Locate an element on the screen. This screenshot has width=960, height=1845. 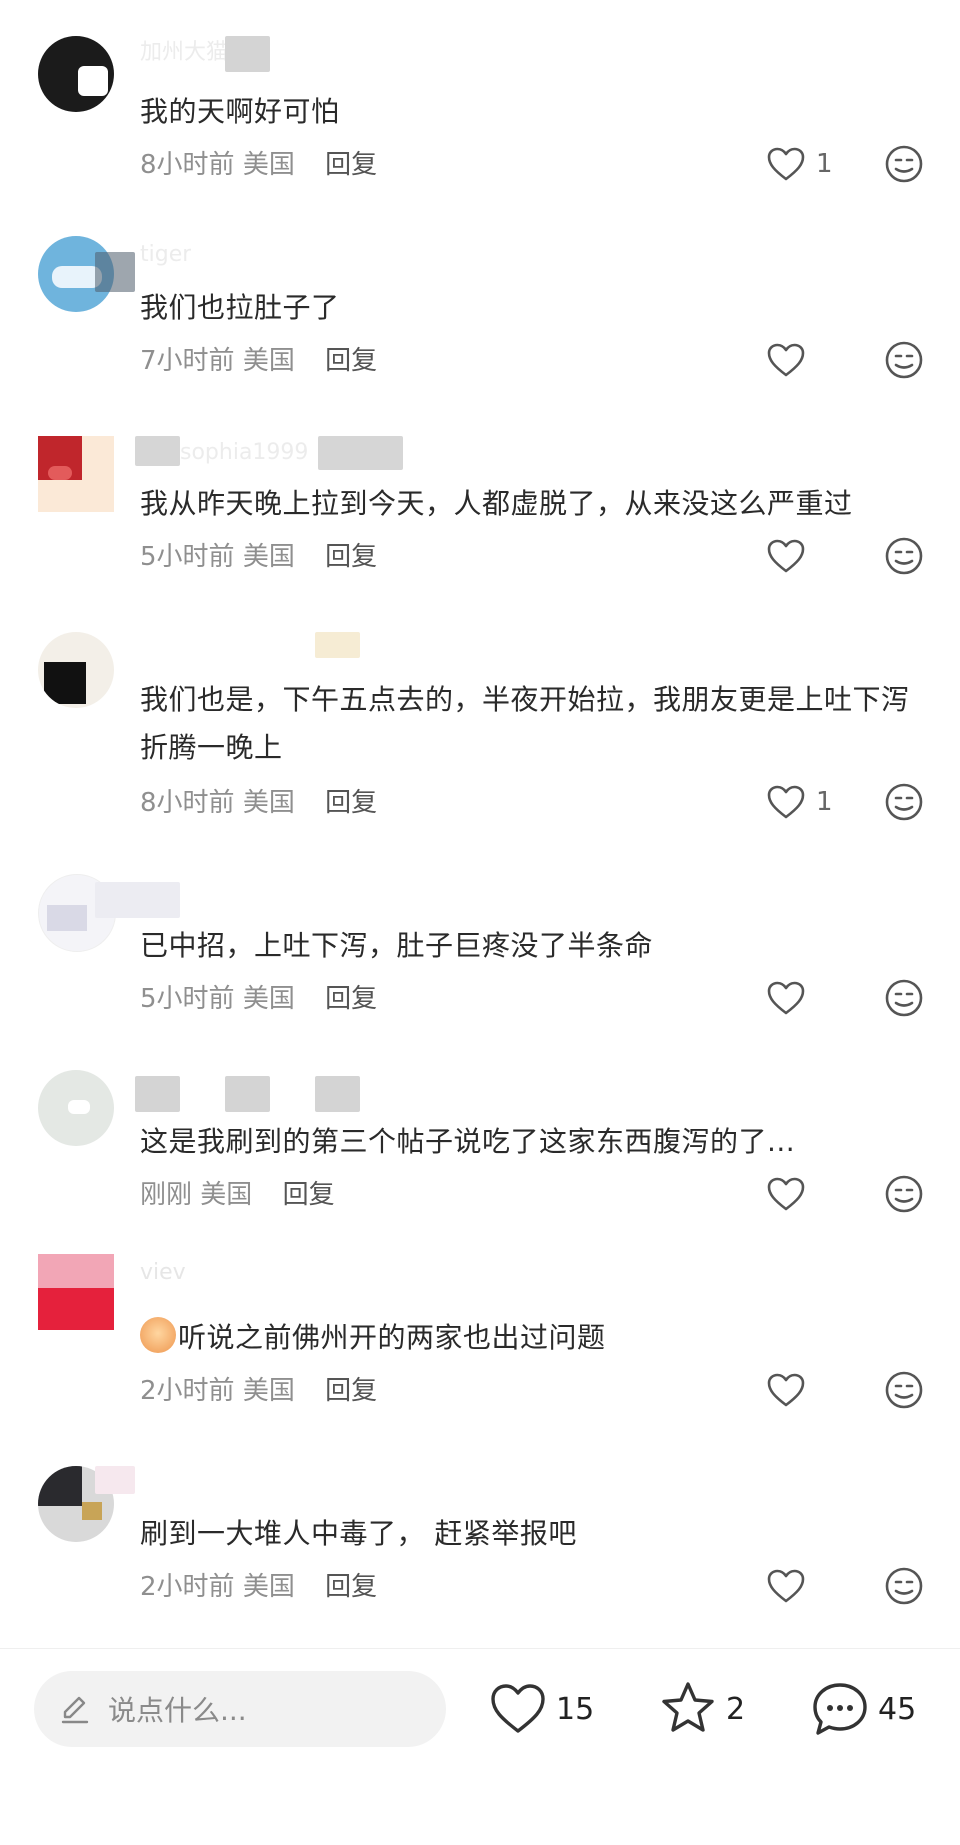
comment-meta: 刚刚 美国 回复 is located at coordinates (237, 1192).